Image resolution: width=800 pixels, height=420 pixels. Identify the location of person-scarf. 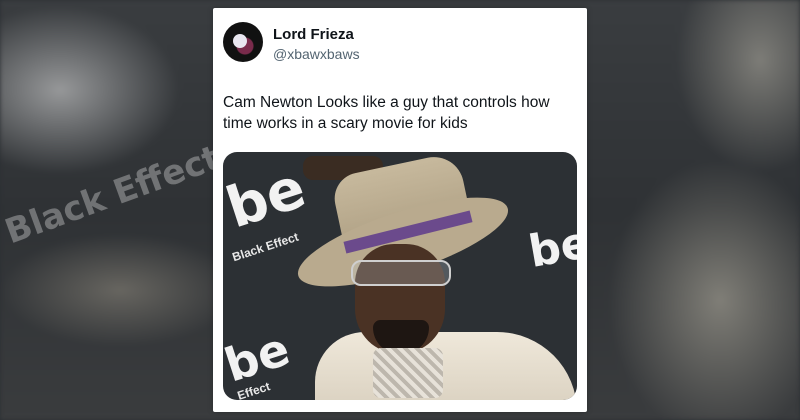
(408, 373).